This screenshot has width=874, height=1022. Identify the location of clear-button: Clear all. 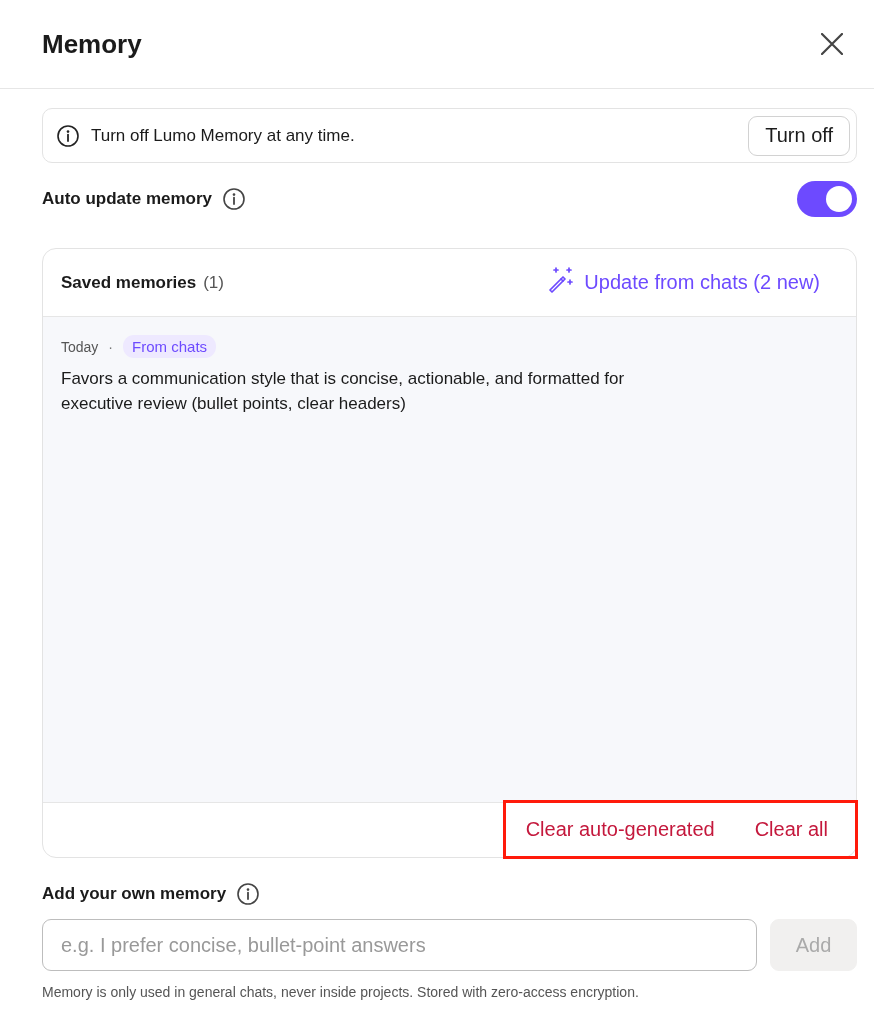
(791, 829).